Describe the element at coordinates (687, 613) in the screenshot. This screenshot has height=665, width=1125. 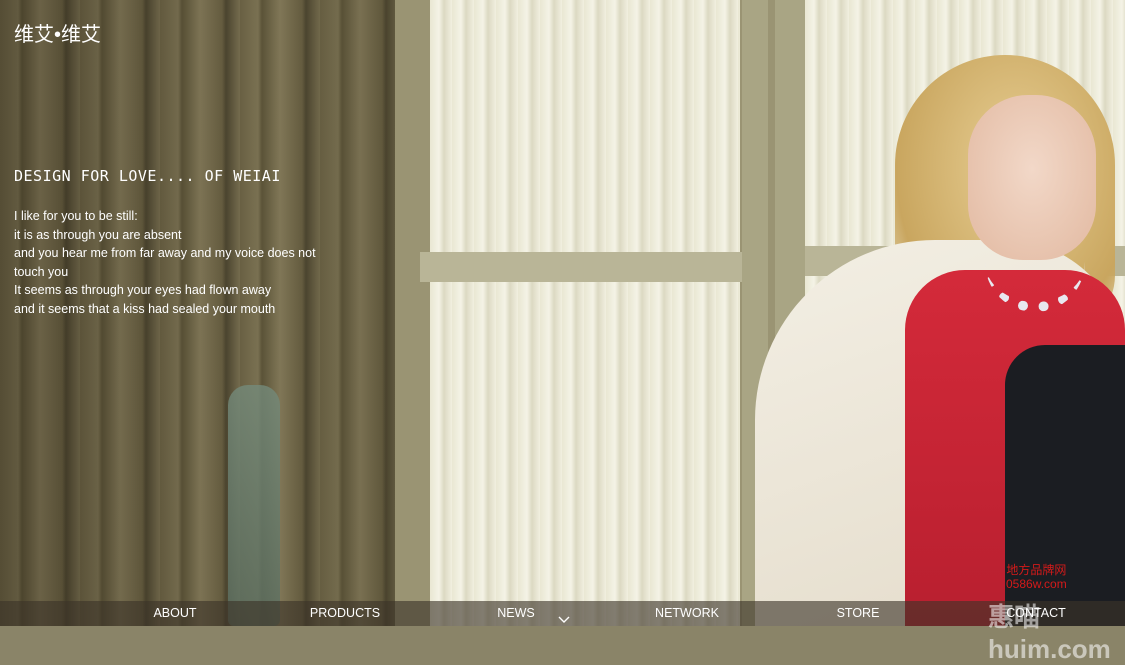
I see `nav-network: NETWORK` at that location.